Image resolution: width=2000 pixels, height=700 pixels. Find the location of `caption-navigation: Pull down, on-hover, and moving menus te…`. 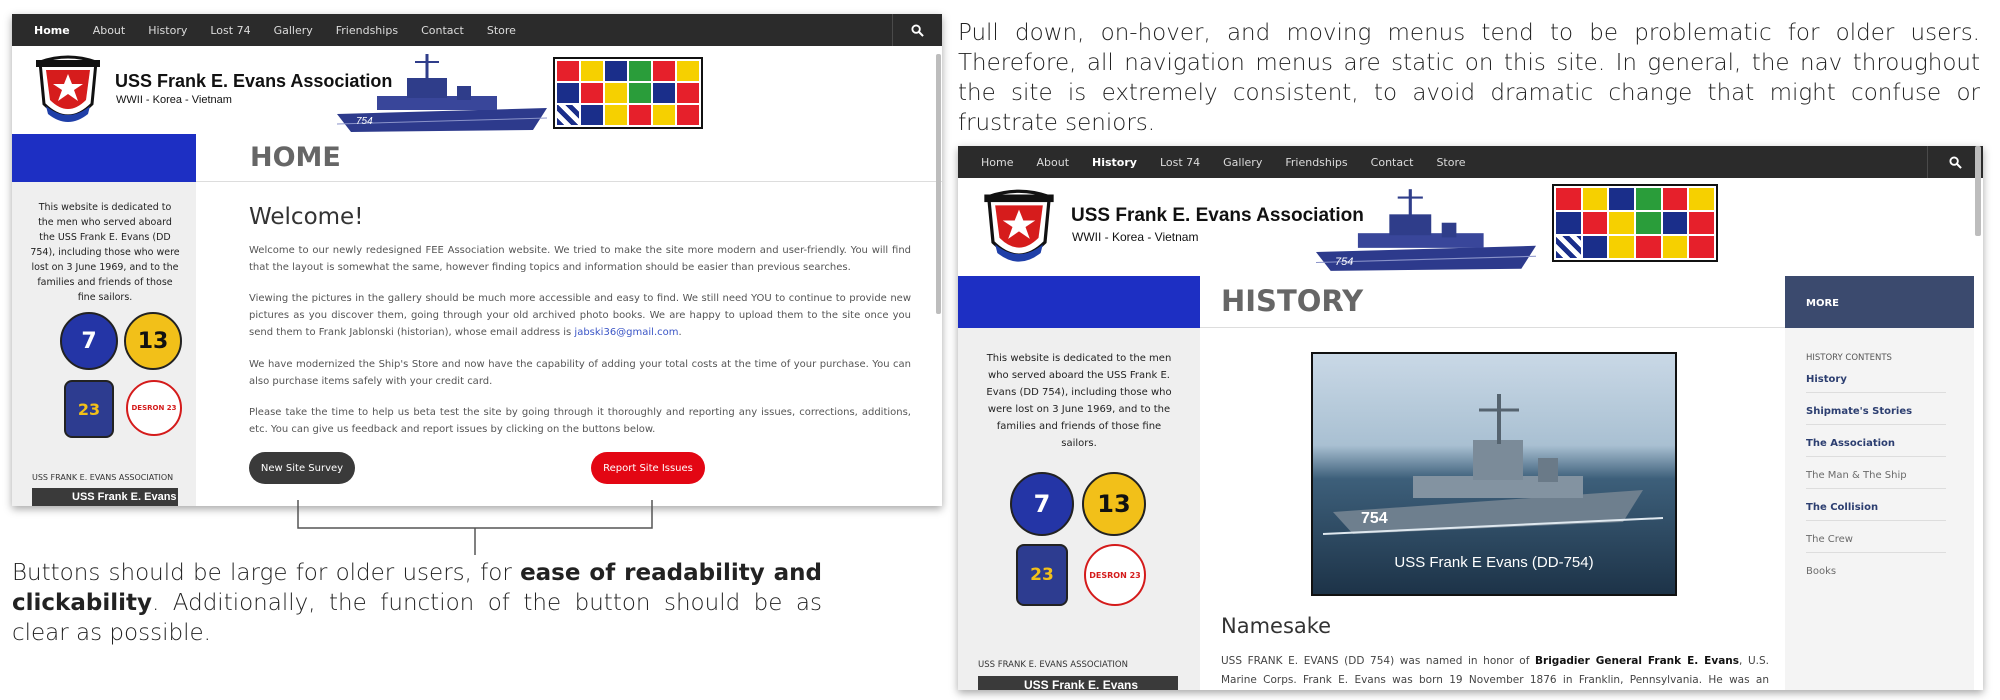

caption-navigation: Pull down, on-hover, and moving menus te… is located at coordinates (1469, 78).